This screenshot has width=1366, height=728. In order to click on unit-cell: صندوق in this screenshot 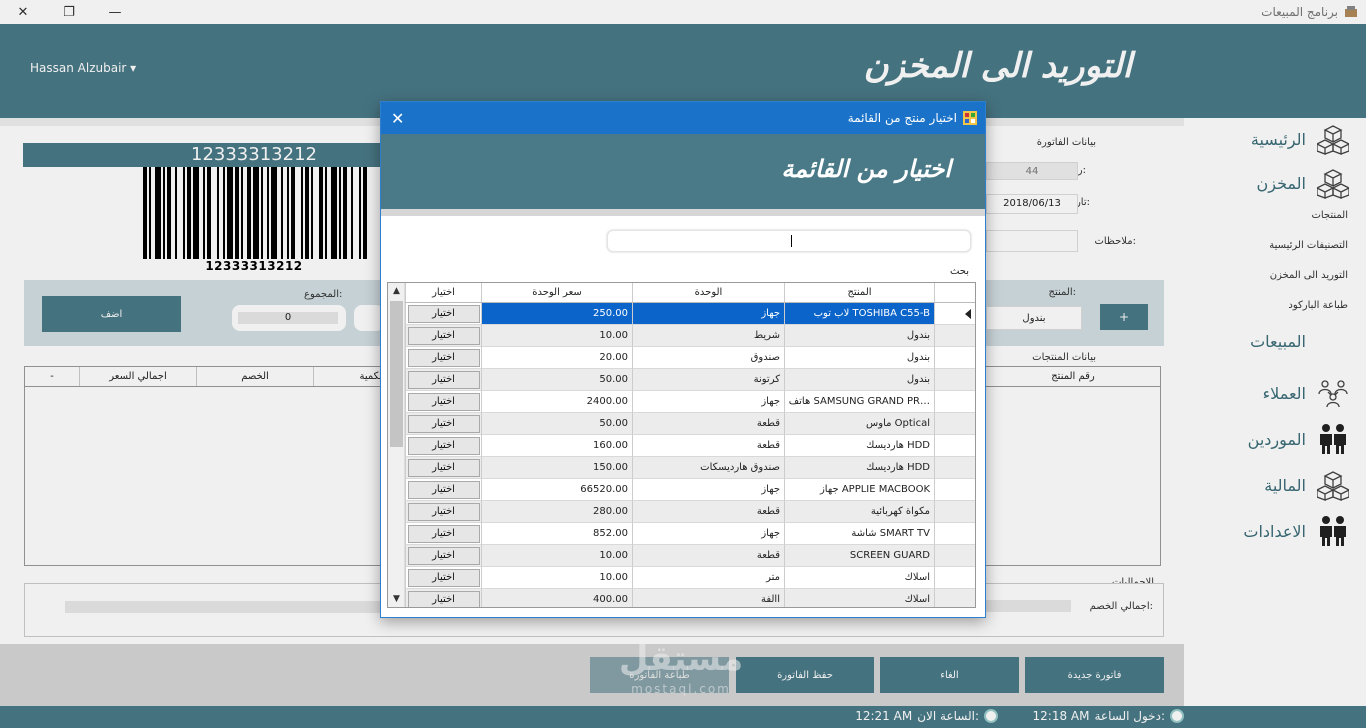, I will do `click(708, 358)`.